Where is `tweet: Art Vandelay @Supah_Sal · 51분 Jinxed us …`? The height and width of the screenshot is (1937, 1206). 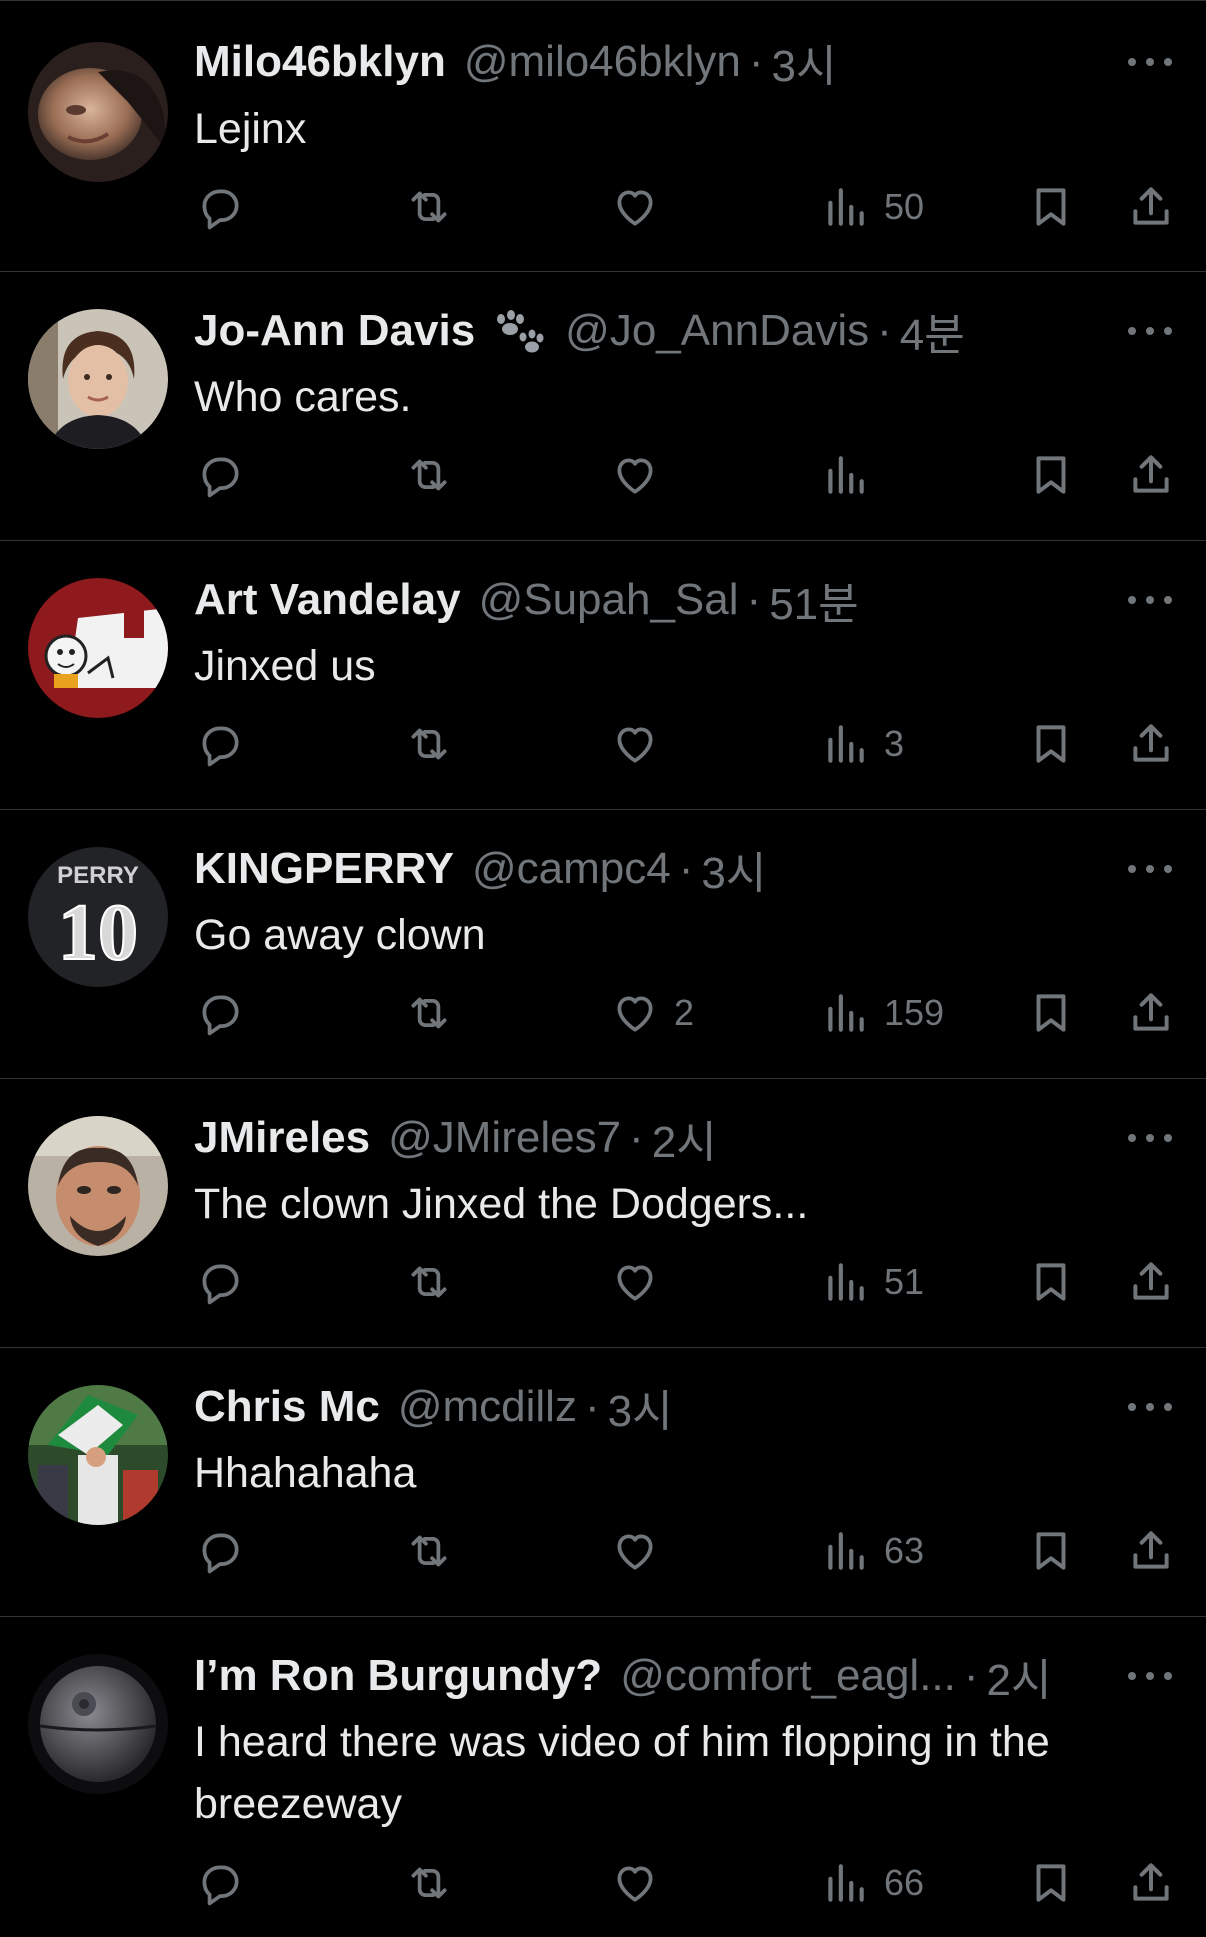
tweet: Art Vandelay @Supah_Sal · 51분 Jinxed us … is located at coordinates (603, 675).